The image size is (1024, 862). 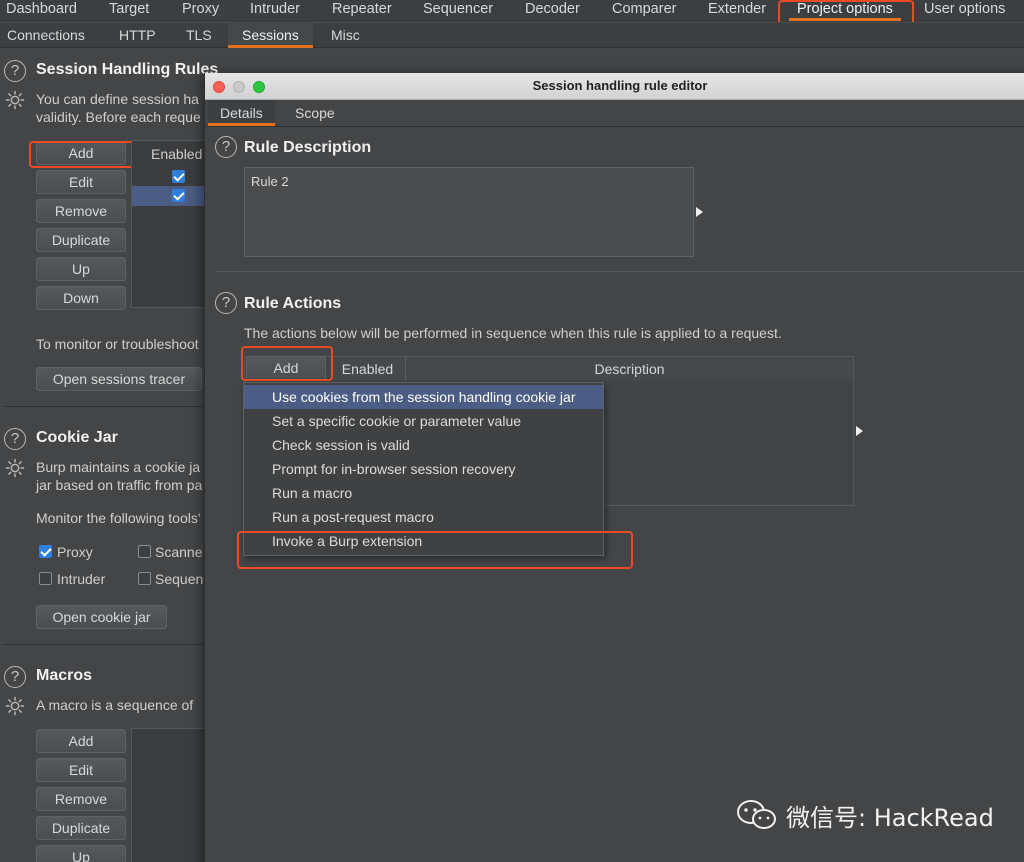 What do you see at coordinates (144, 551) in the screenshot?
I see `scanner-checkbox` at bounding box center [144, 551].